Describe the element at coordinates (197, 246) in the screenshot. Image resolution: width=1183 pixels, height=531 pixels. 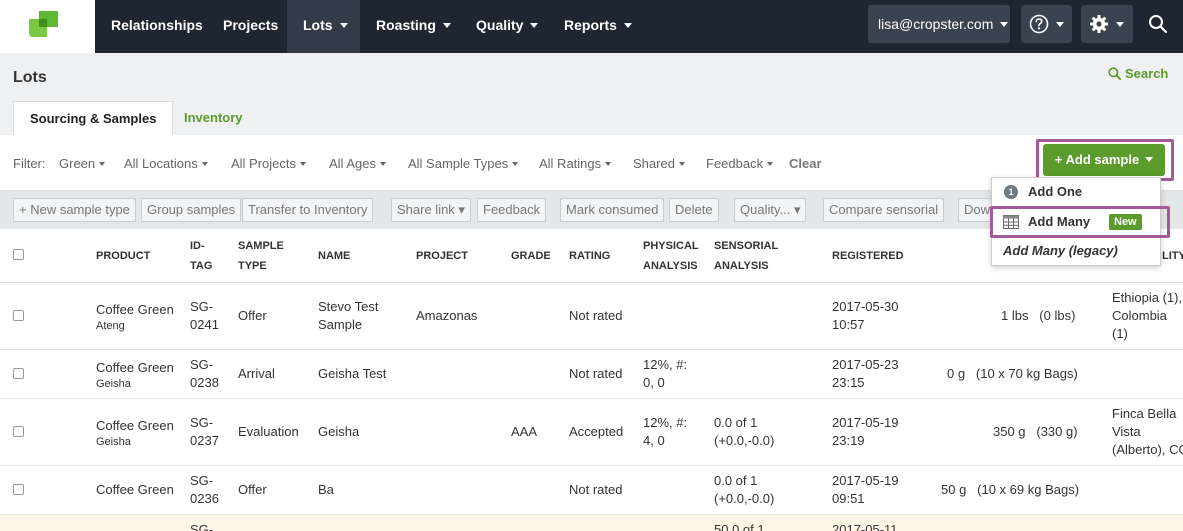
I see `col-idtag-line1: ID-` at that location.